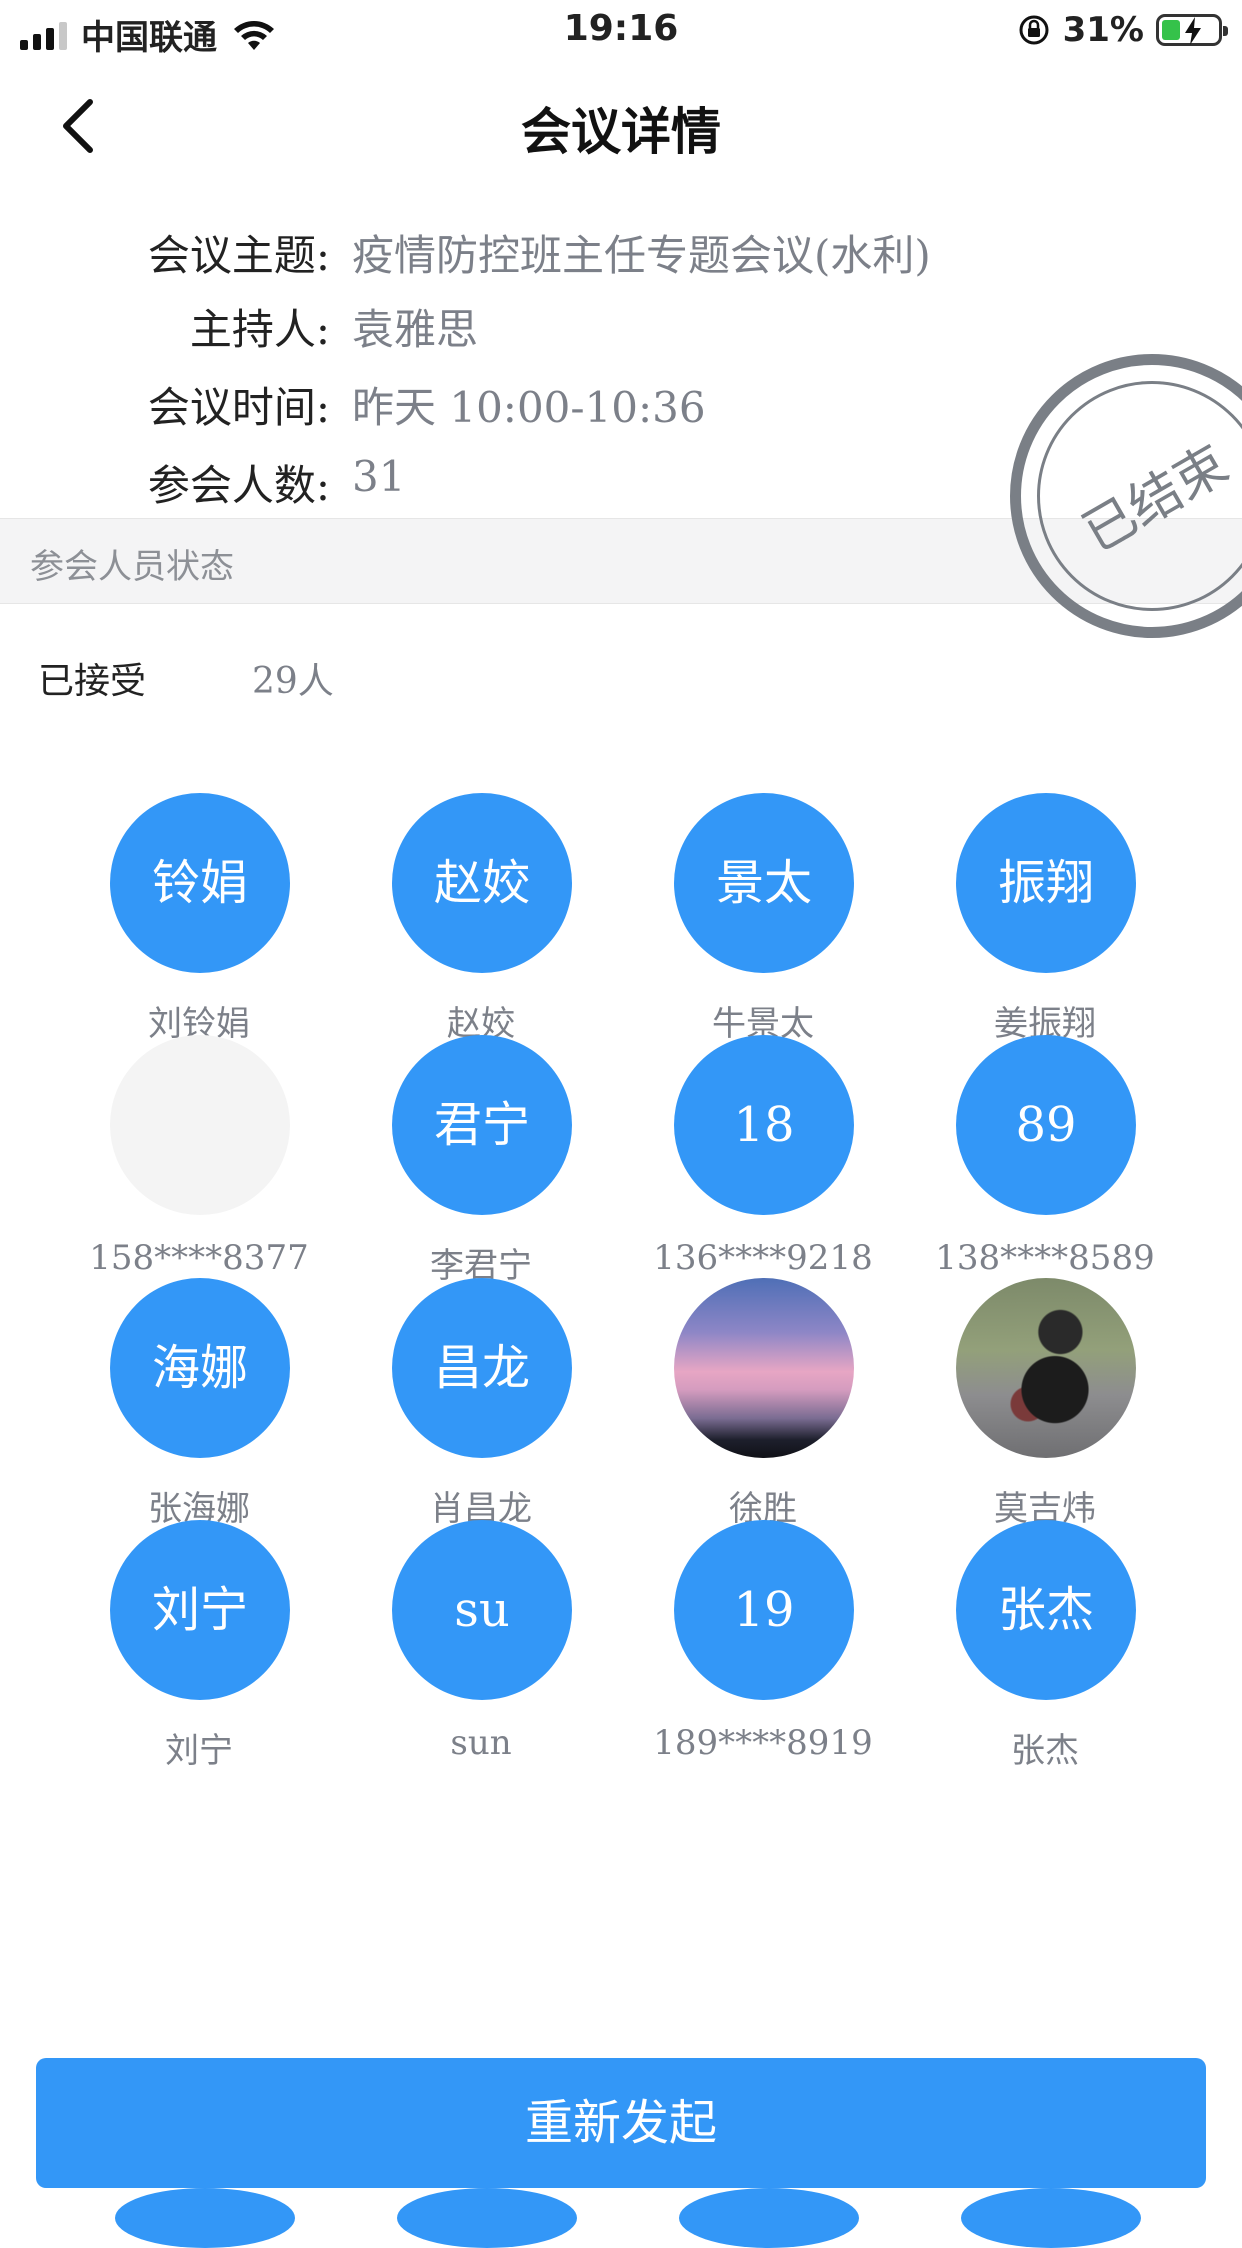 Image resolution: width=1242 pixels, height=2248 pixels. Describe the element at coordinates (379, 476) in the screenshot. I see `count-value: 31` at that location.